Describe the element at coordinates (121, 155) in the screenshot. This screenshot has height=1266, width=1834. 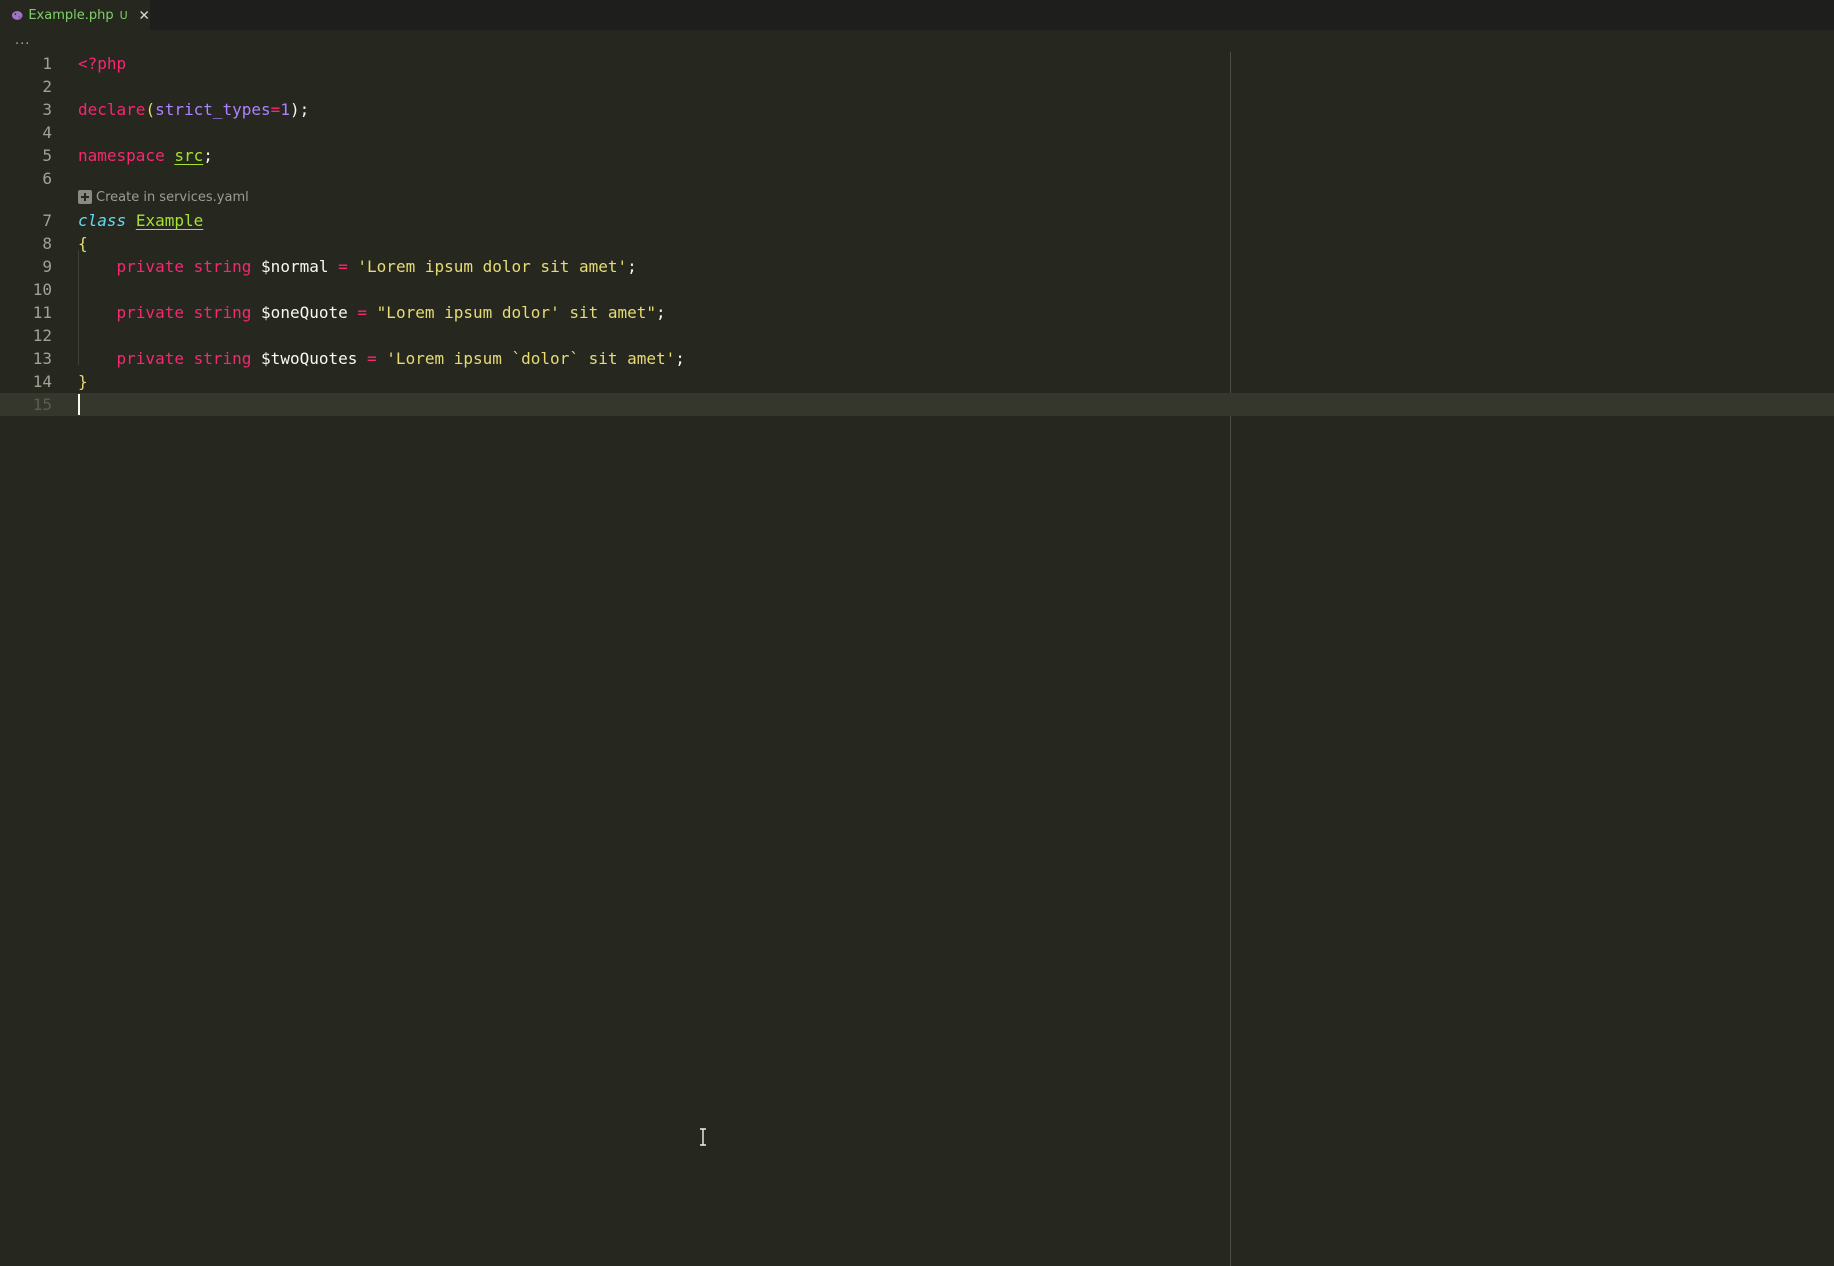
I see `token-keyword: namespace` at that location.